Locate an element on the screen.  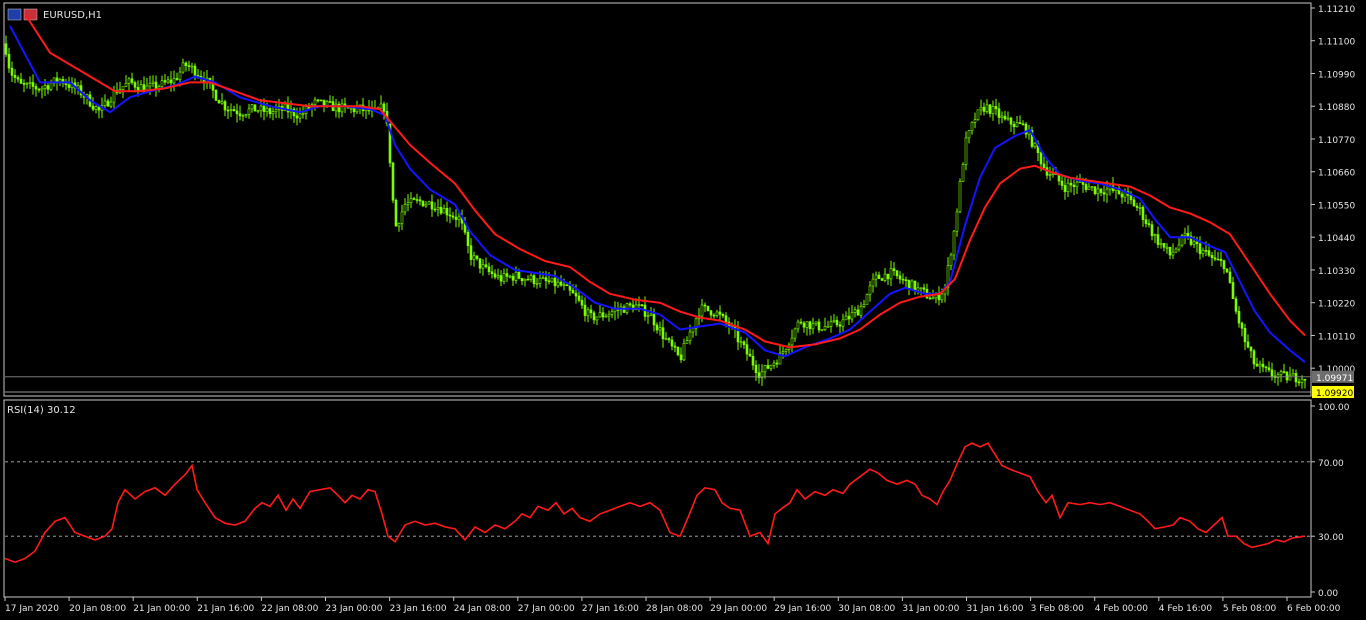
price-tick-label: 1.10110 is located at coordinates (1336, 337).